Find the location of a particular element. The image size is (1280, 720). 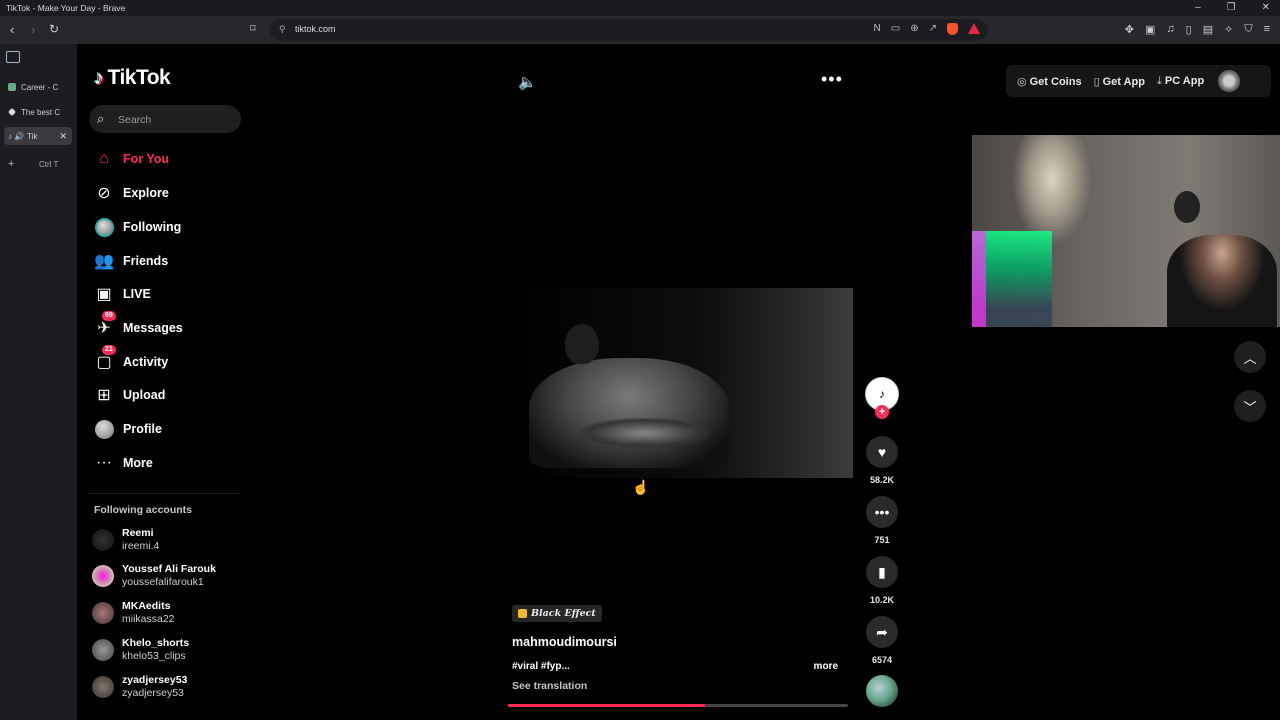

tiktok-note-icon: ♪ is located at coordinates (99, 77).